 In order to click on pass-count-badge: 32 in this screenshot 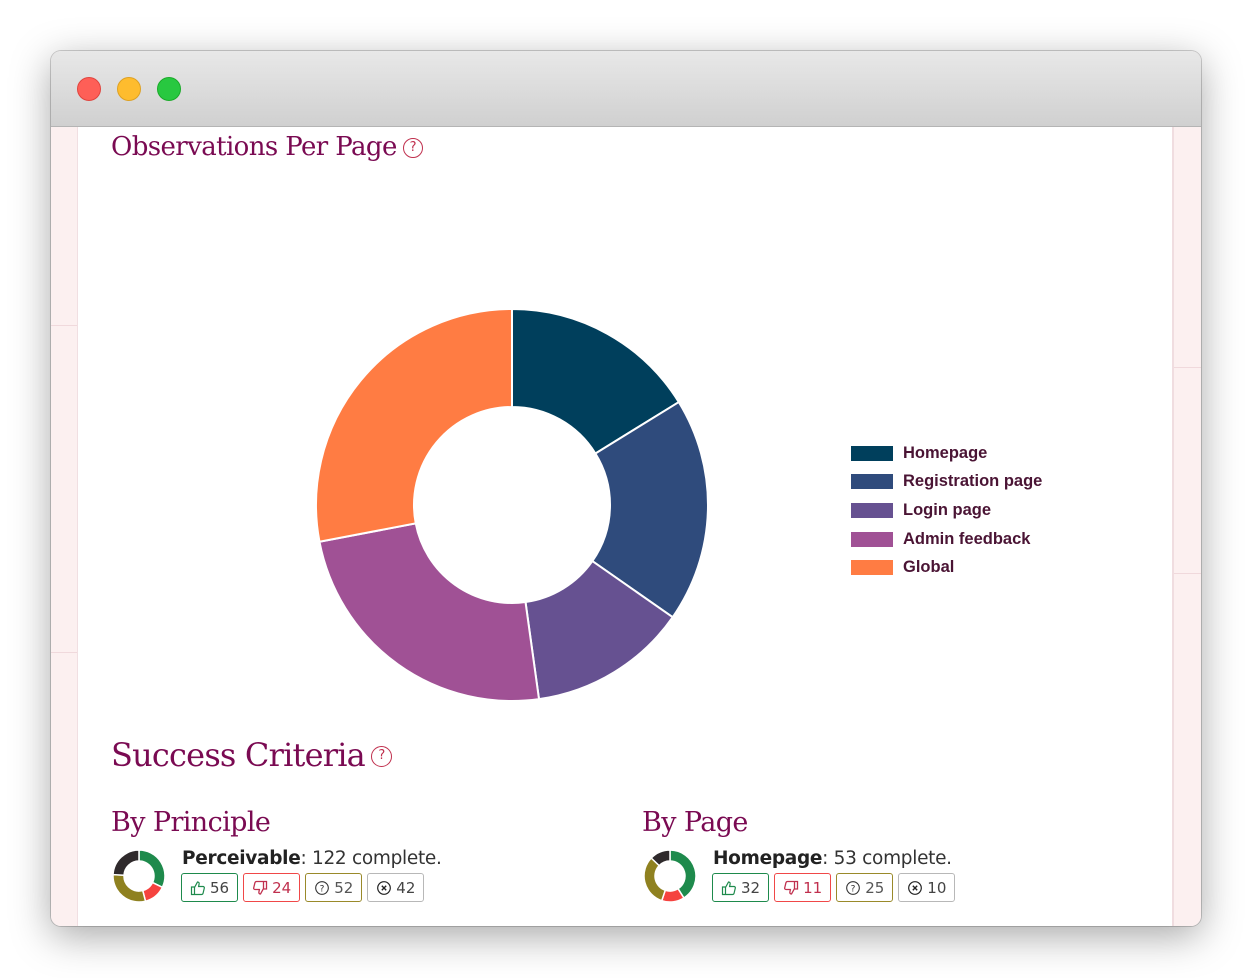, I will do `click(741, 887)`.